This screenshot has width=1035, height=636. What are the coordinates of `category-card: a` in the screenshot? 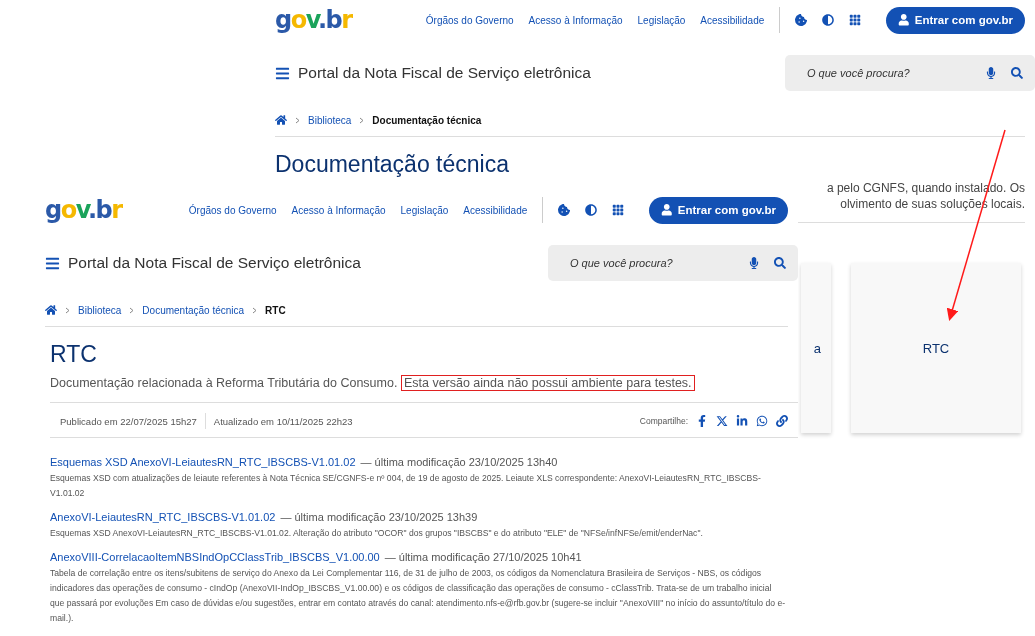 It's located at (816, 348).